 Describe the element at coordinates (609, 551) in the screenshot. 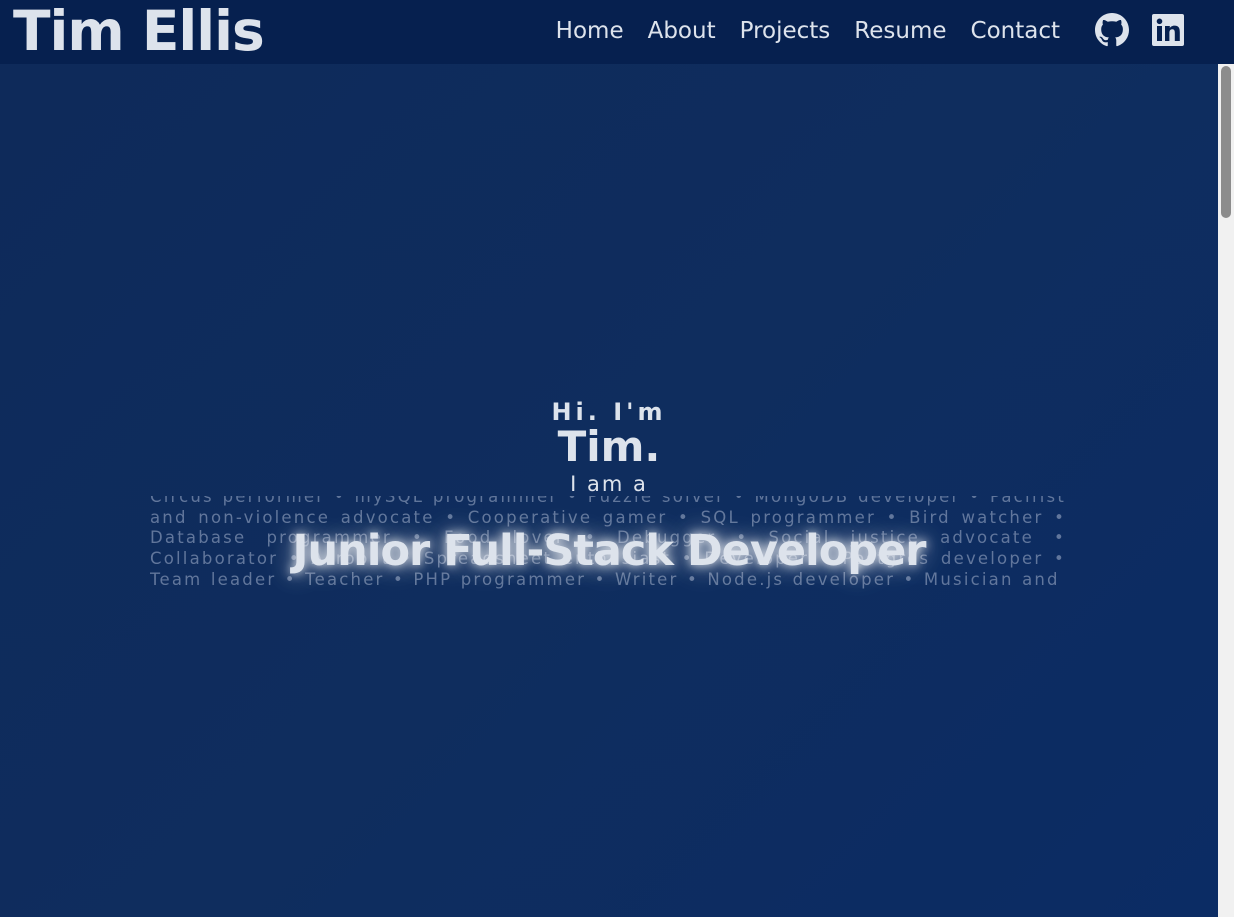

I see `hero-headline: Junior Full-Stack Developer` at that location.